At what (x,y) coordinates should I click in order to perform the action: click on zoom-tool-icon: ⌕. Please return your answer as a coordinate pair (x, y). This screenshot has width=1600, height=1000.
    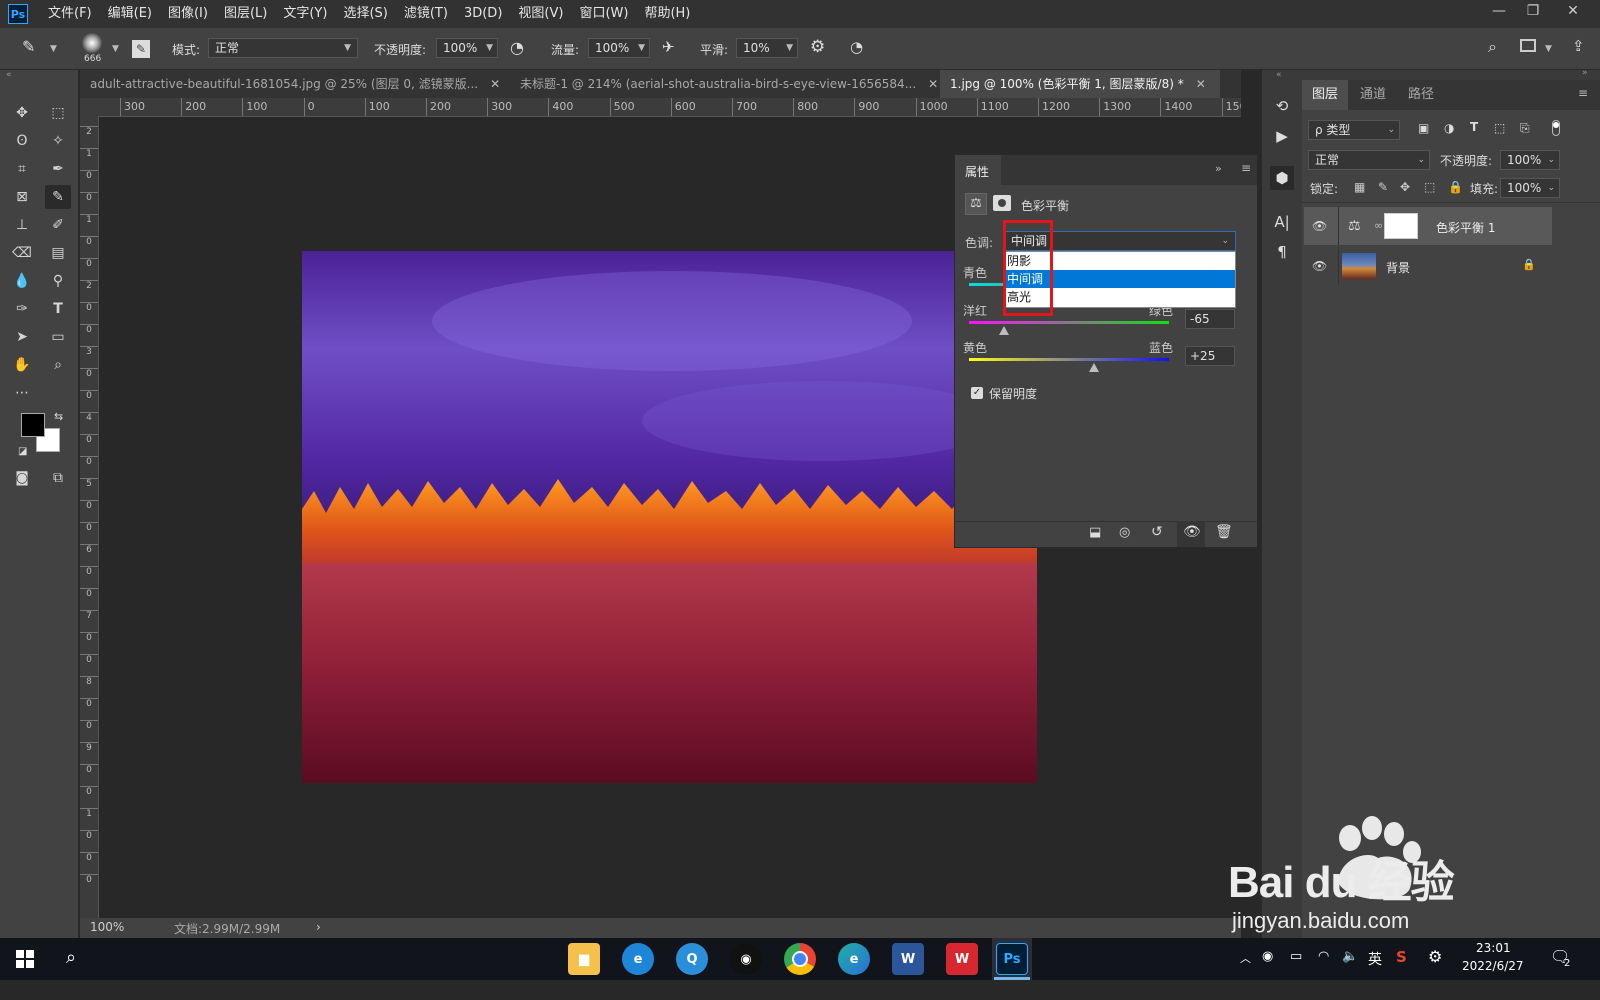
    Looking at the image, I should click on (58, 365).